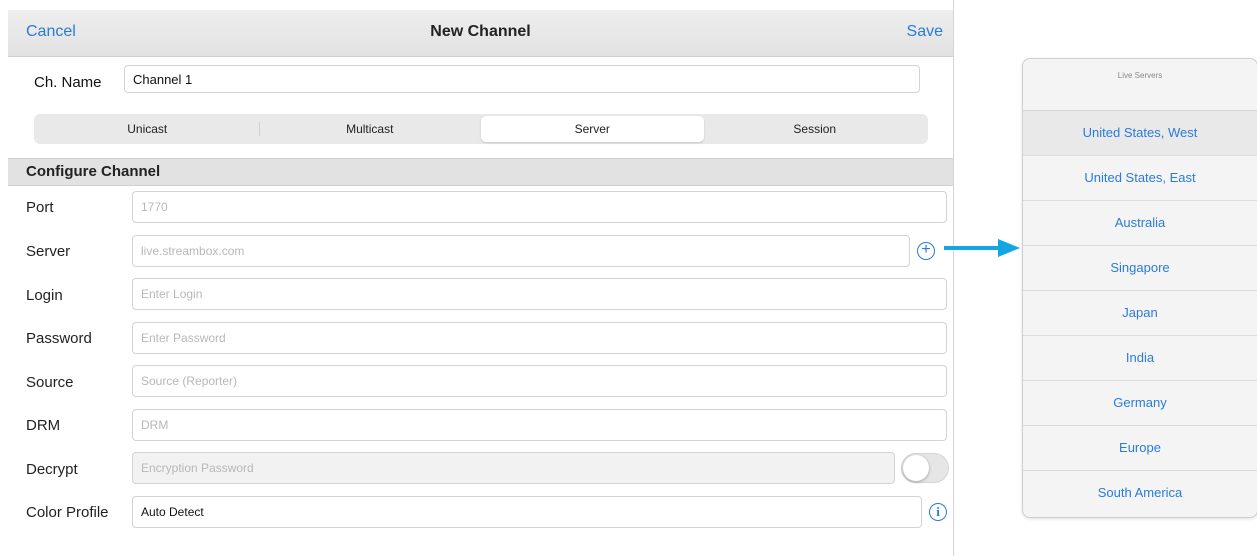  I want to click on decrypt-toggle, so click(925, 468).